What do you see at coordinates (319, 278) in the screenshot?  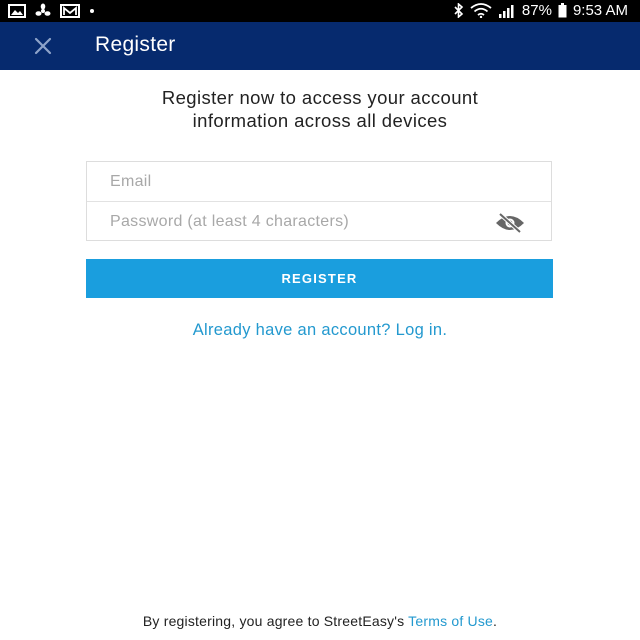 I see `register-button: REGISTER` at bounding box center [319, 278].